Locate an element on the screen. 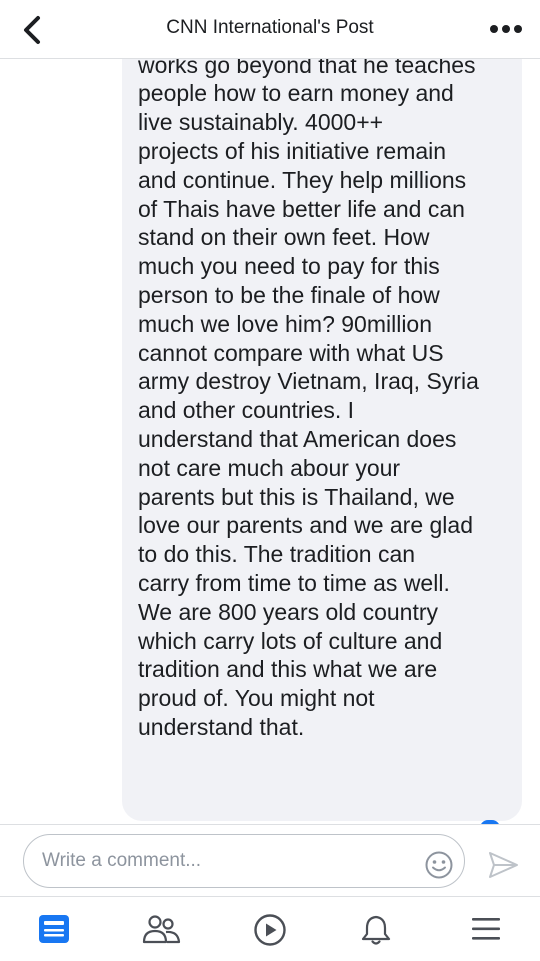  friends-icon is located at coordinates (161, 929).